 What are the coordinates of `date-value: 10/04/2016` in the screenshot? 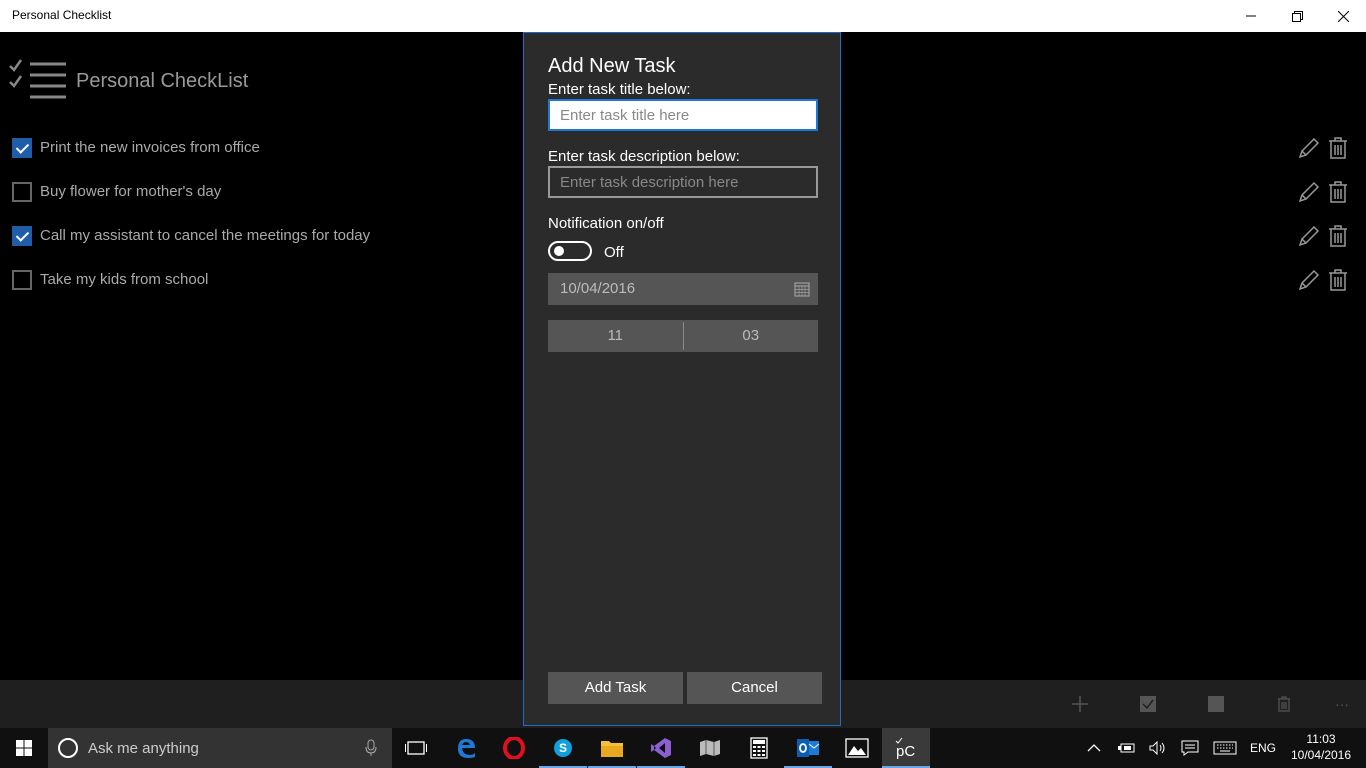 It's located at (598, 288).